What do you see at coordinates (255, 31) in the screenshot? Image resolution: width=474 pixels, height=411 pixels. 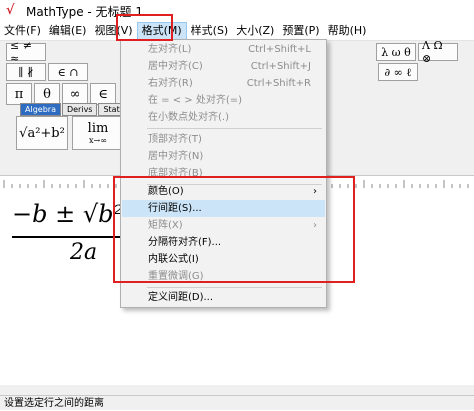 I see `menu-size: 大小(Z)` at bounding box center [255, 31].